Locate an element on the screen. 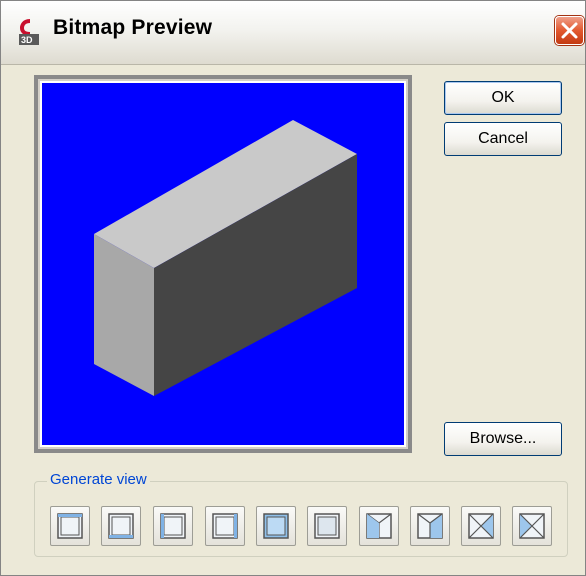 Image resolution: width=586 pixels, height=576 pixels. view-bottom-button is located at coordinates (121, 526).